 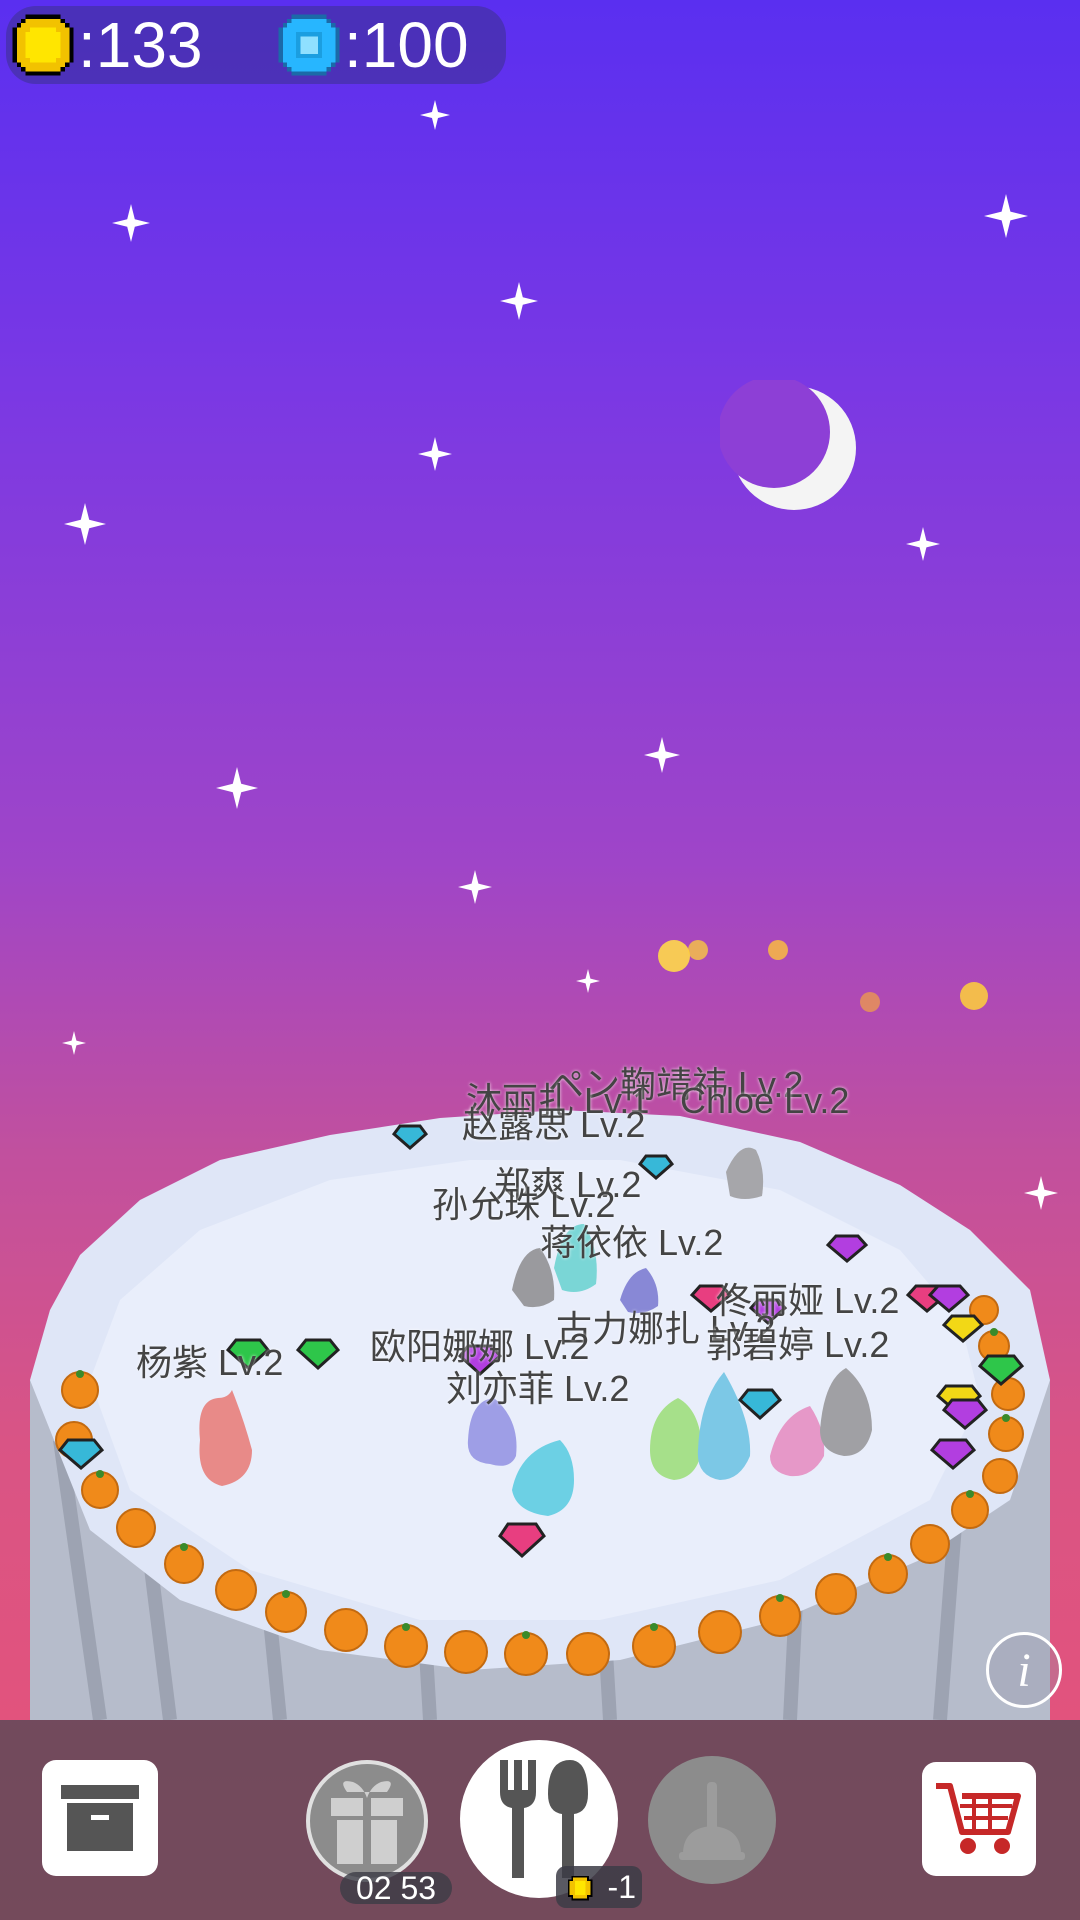 I want to click on creature-name-label: 刘亦菲 Lv.2, so click(x=538, y=1388).